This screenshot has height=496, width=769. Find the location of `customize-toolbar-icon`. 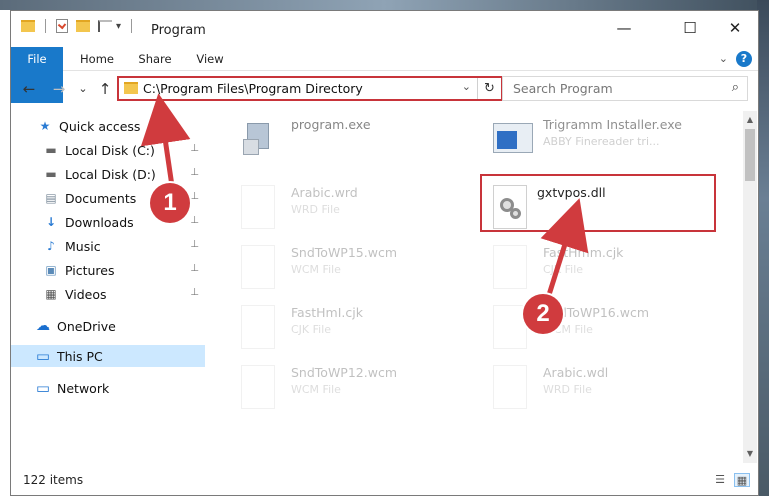

customize-toolbar-icon is located at coordinates (105, 26).